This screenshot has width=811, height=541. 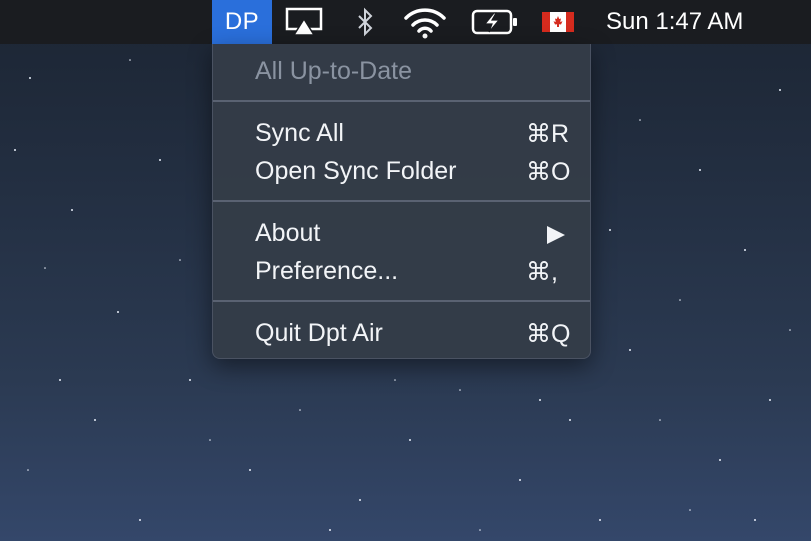 I want to click on wifi-icon, so click(x=425, y=22).